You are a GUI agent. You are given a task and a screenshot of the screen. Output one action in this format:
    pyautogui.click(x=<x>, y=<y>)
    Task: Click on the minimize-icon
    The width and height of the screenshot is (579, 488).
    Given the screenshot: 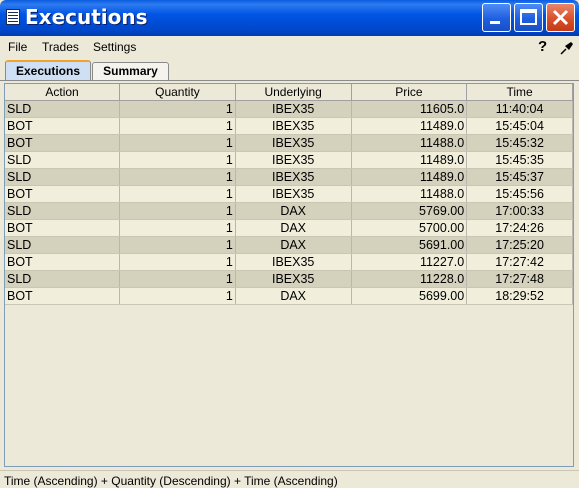 What is the action you would take?
    pyautogui.click(x=495, y=22)
    